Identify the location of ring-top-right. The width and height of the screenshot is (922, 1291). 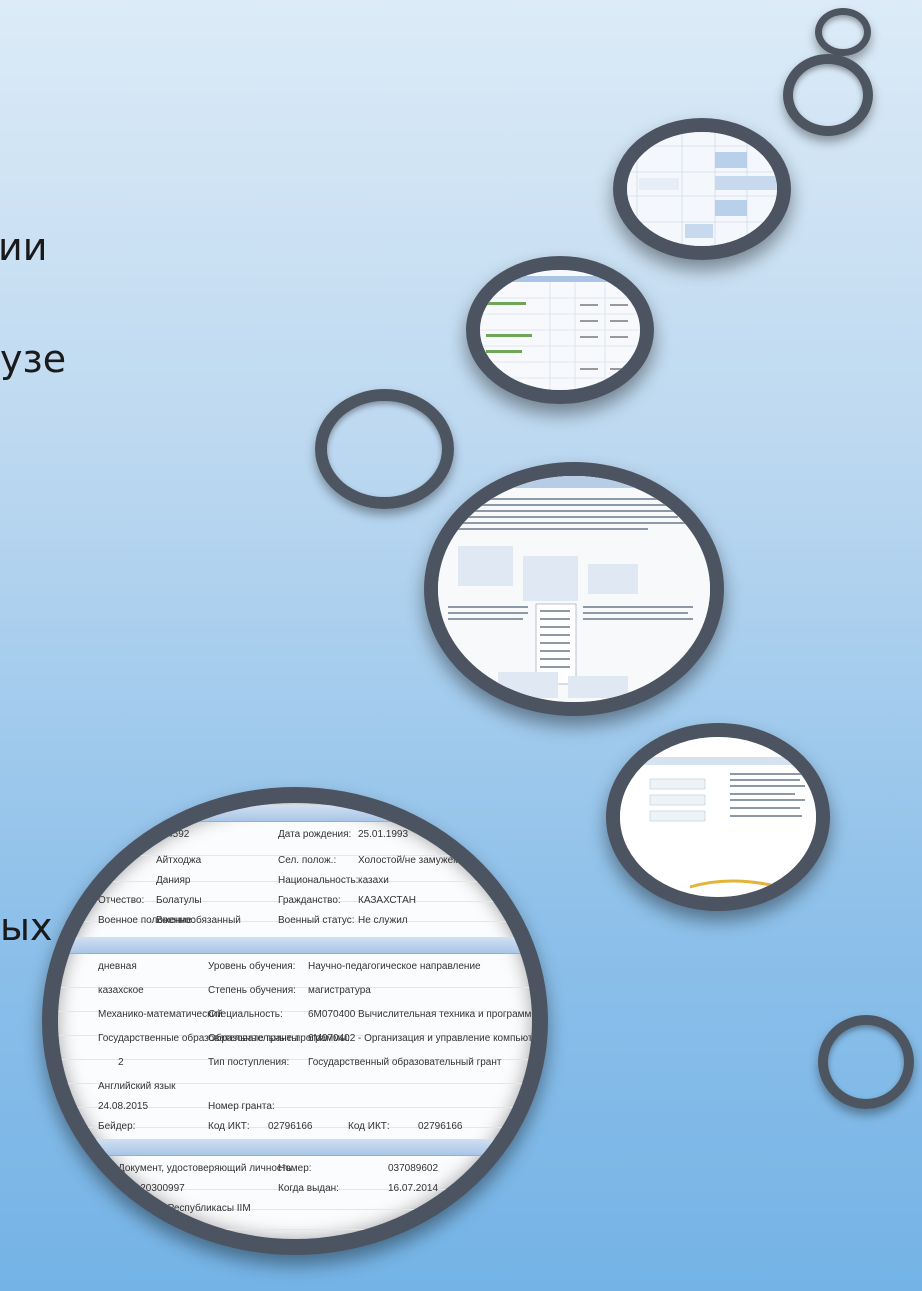
(828, 95).